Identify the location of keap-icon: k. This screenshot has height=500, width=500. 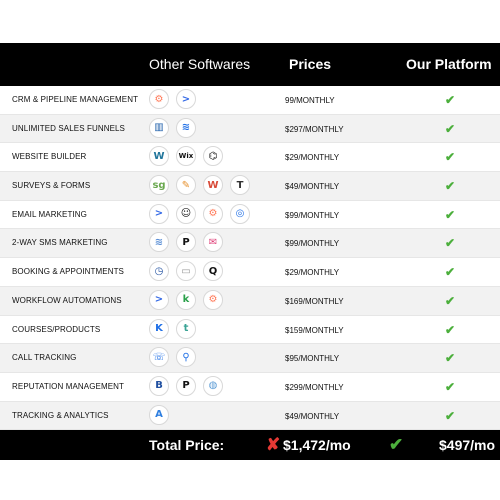
(186, 299).